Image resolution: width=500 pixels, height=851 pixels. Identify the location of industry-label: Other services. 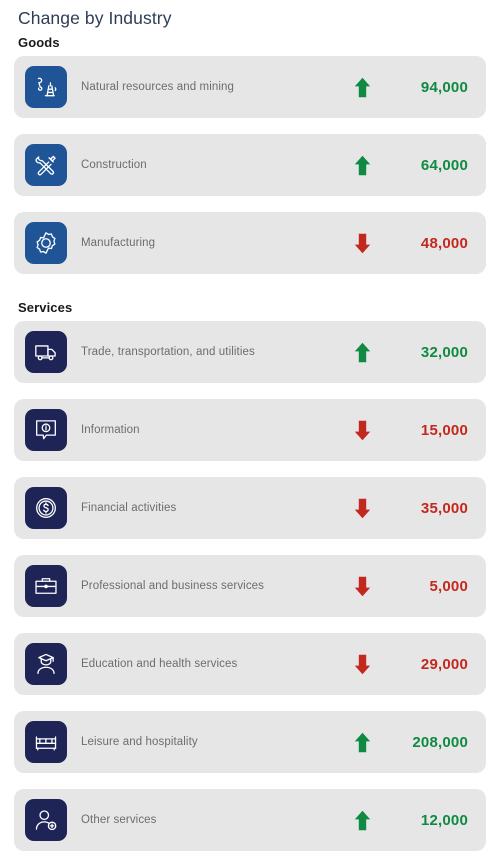
(119, 820).